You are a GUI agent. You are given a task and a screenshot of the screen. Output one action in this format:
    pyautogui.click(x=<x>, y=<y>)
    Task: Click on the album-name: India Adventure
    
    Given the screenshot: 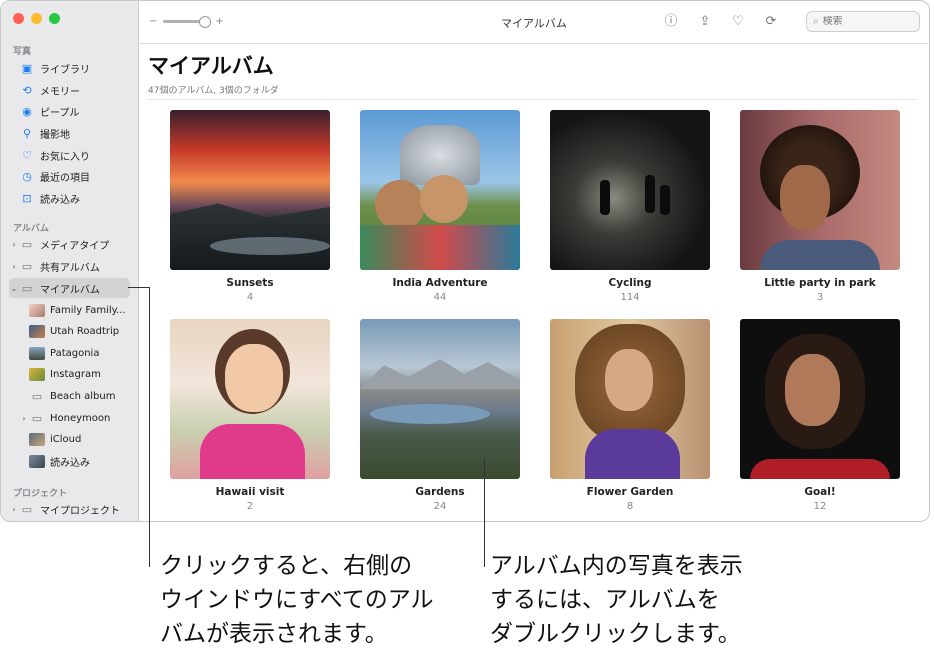 What is the action you would take?
    pyautogui.click(x=440, y=283)
    